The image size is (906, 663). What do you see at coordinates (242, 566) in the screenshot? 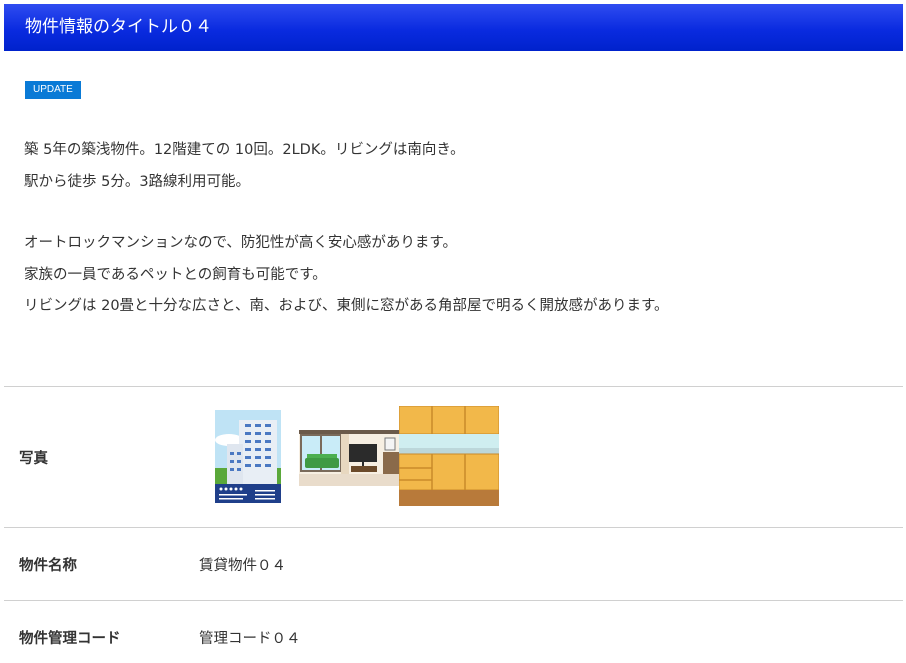
I see `property-name-value: 賃貸物件０４` at bounding box center [242, 566].